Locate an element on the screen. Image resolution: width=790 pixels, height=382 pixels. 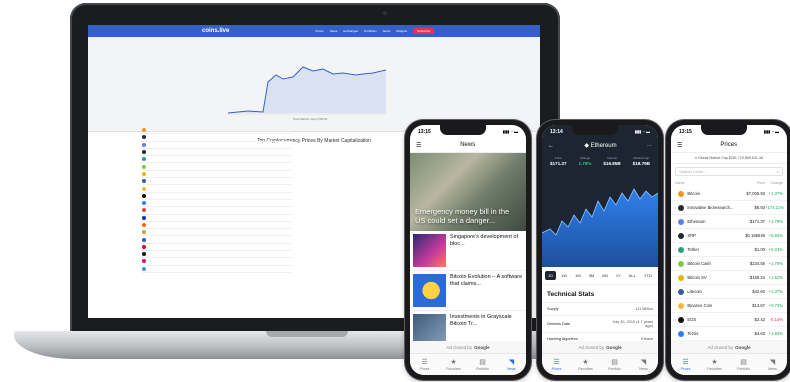
nav-link-exchanges: Exchanges is located at coordinates (350, 31).